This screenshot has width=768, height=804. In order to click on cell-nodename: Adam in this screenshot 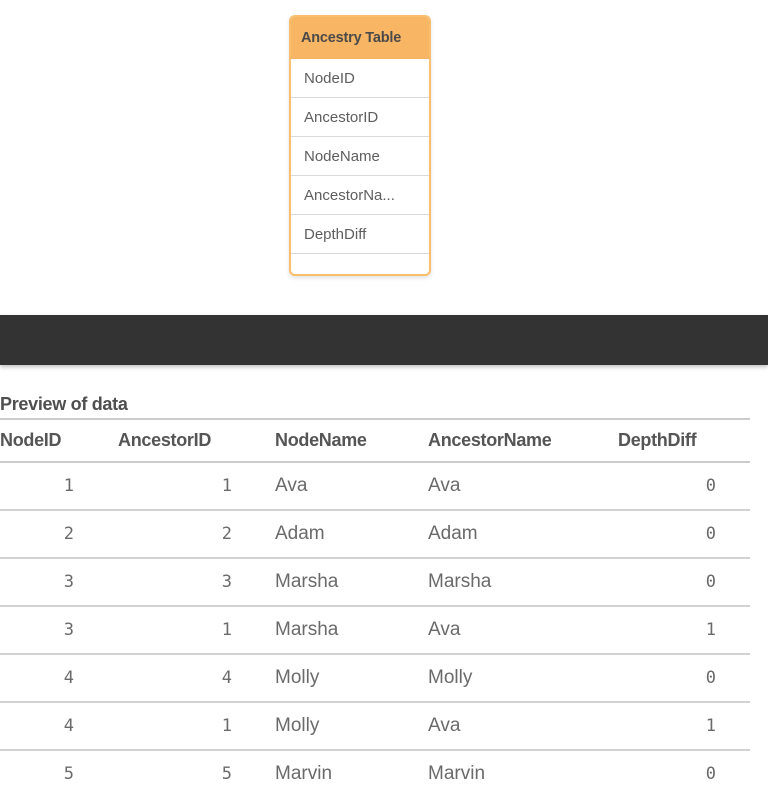, I will do `click(351, 534)`.